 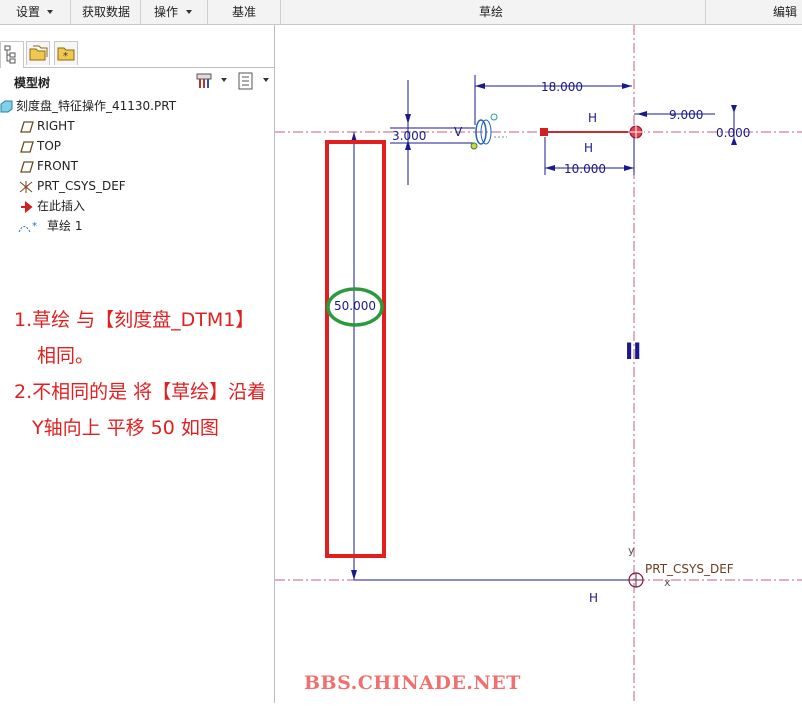 I want to click on tree-item-insert-here: 在此插入, so click(x=52, y=206).